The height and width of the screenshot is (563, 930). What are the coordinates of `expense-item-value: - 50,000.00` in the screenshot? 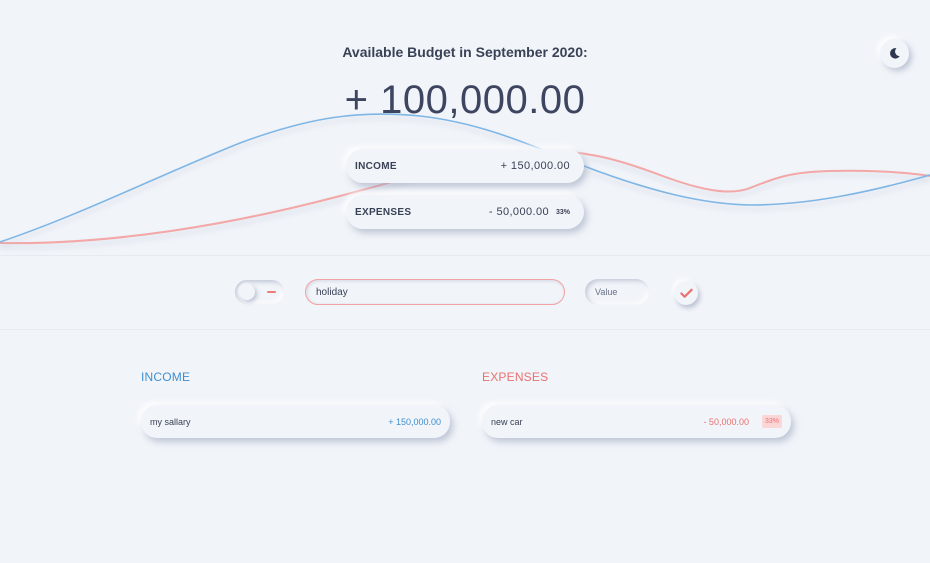 It's located at (726, 421).